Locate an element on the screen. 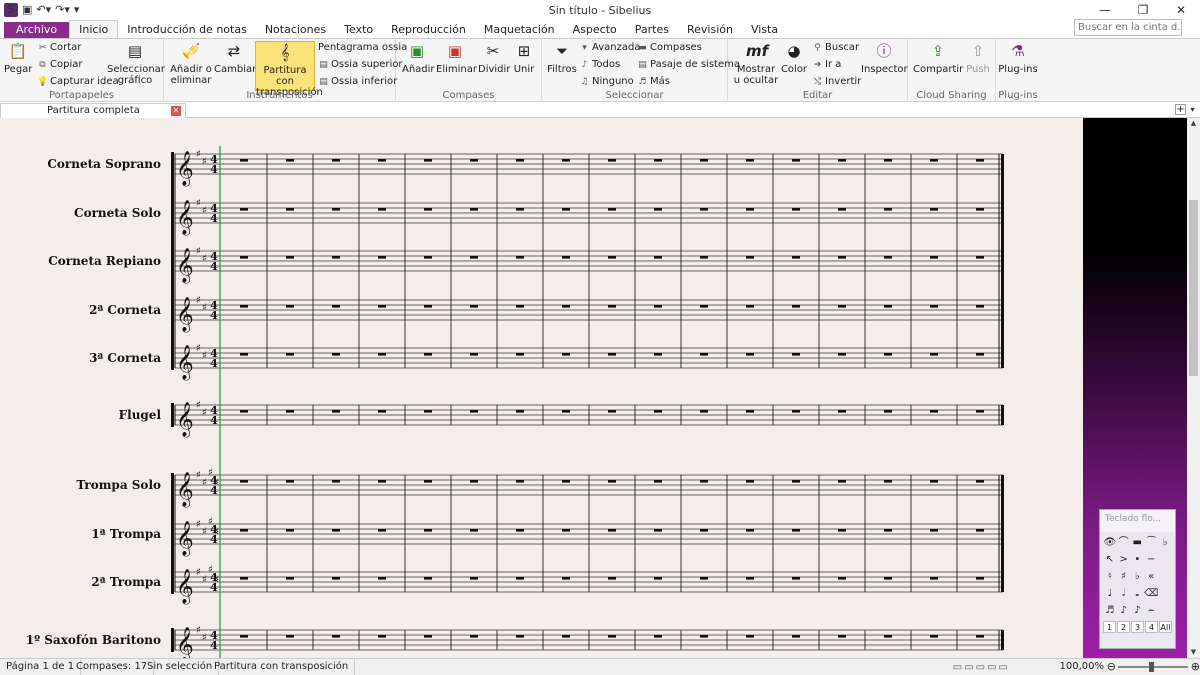  tab-texto: Texto is located at coordinates (358, 30).